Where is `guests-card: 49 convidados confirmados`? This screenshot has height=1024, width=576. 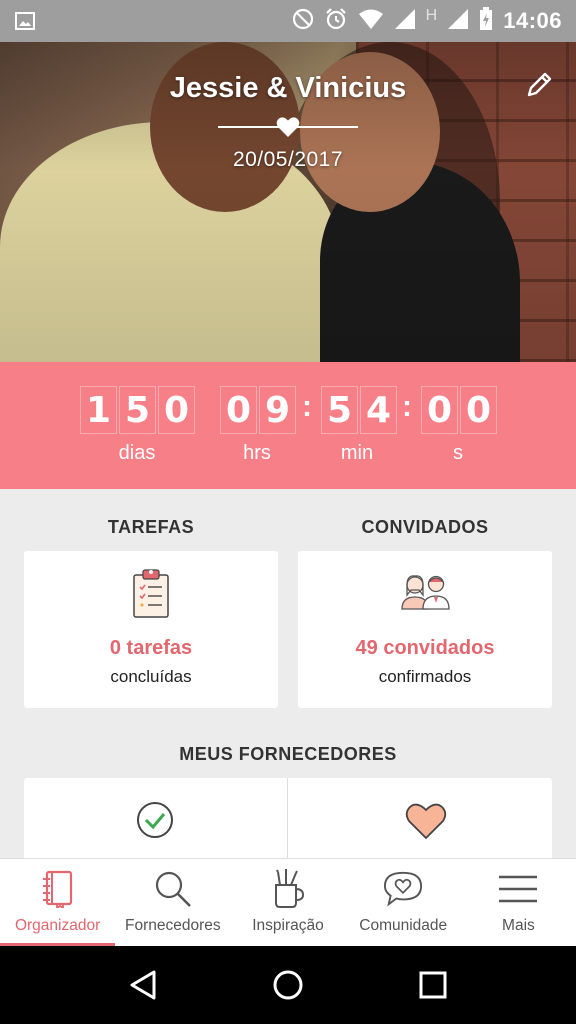
guests-card: 49 convidados confirmados is located at coordinates (425, 629).